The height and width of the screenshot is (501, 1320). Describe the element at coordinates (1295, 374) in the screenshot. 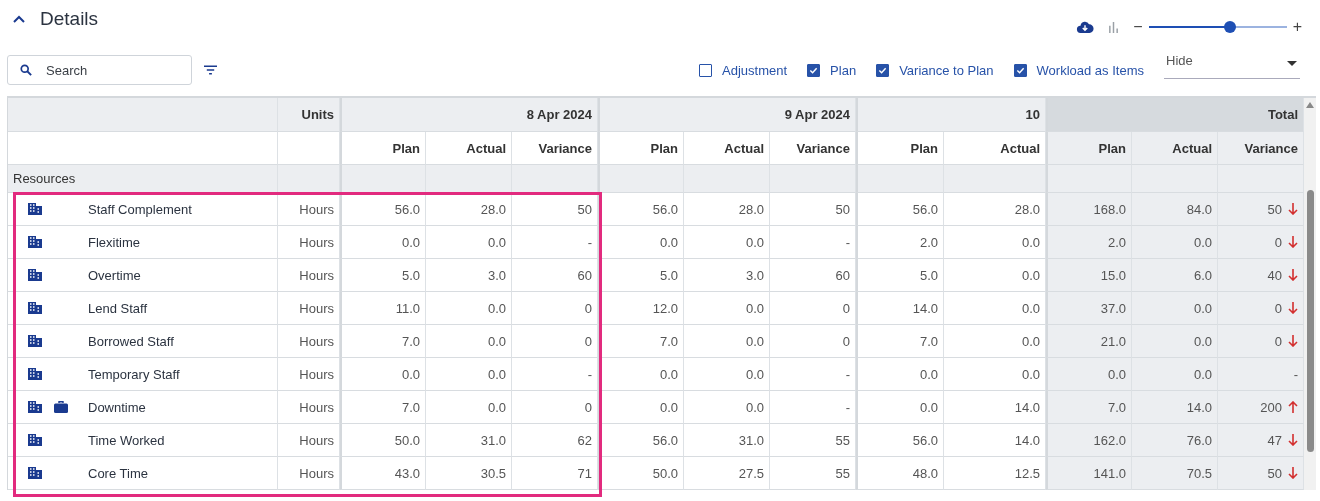

I see `cell-value: -` at that location.